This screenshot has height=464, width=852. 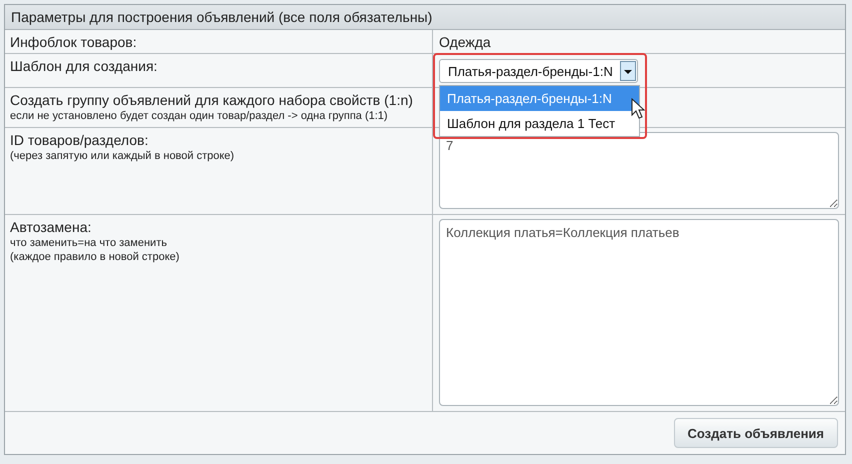 What do you see at coordinates (51, 227) in the screenshot?
I see `field-label: Автозамена:` at bounding box center [51, 227].